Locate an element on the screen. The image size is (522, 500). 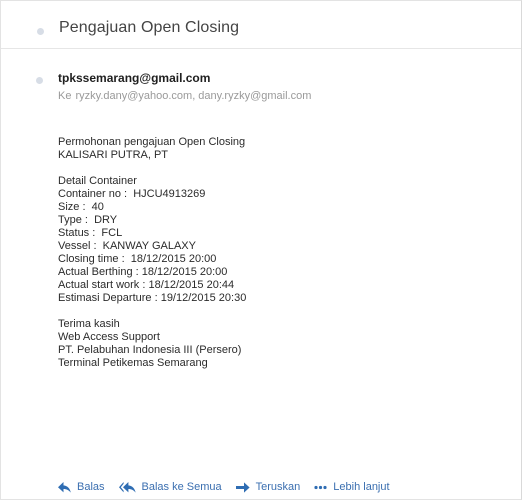
forward-label: Teruskan is located at coordinates (278, 487).